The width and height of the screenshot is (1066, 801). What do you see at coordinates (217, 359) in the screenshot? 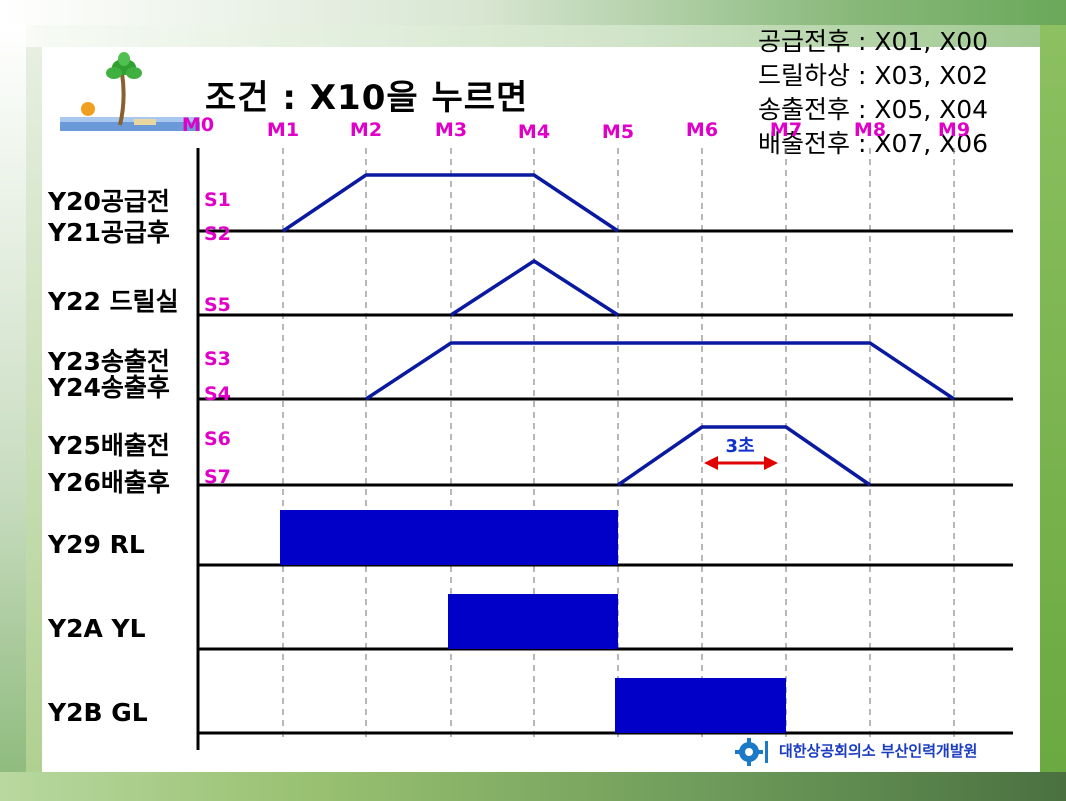
I see `sensor-label-s3: S3` at bounding box center [217, 359].